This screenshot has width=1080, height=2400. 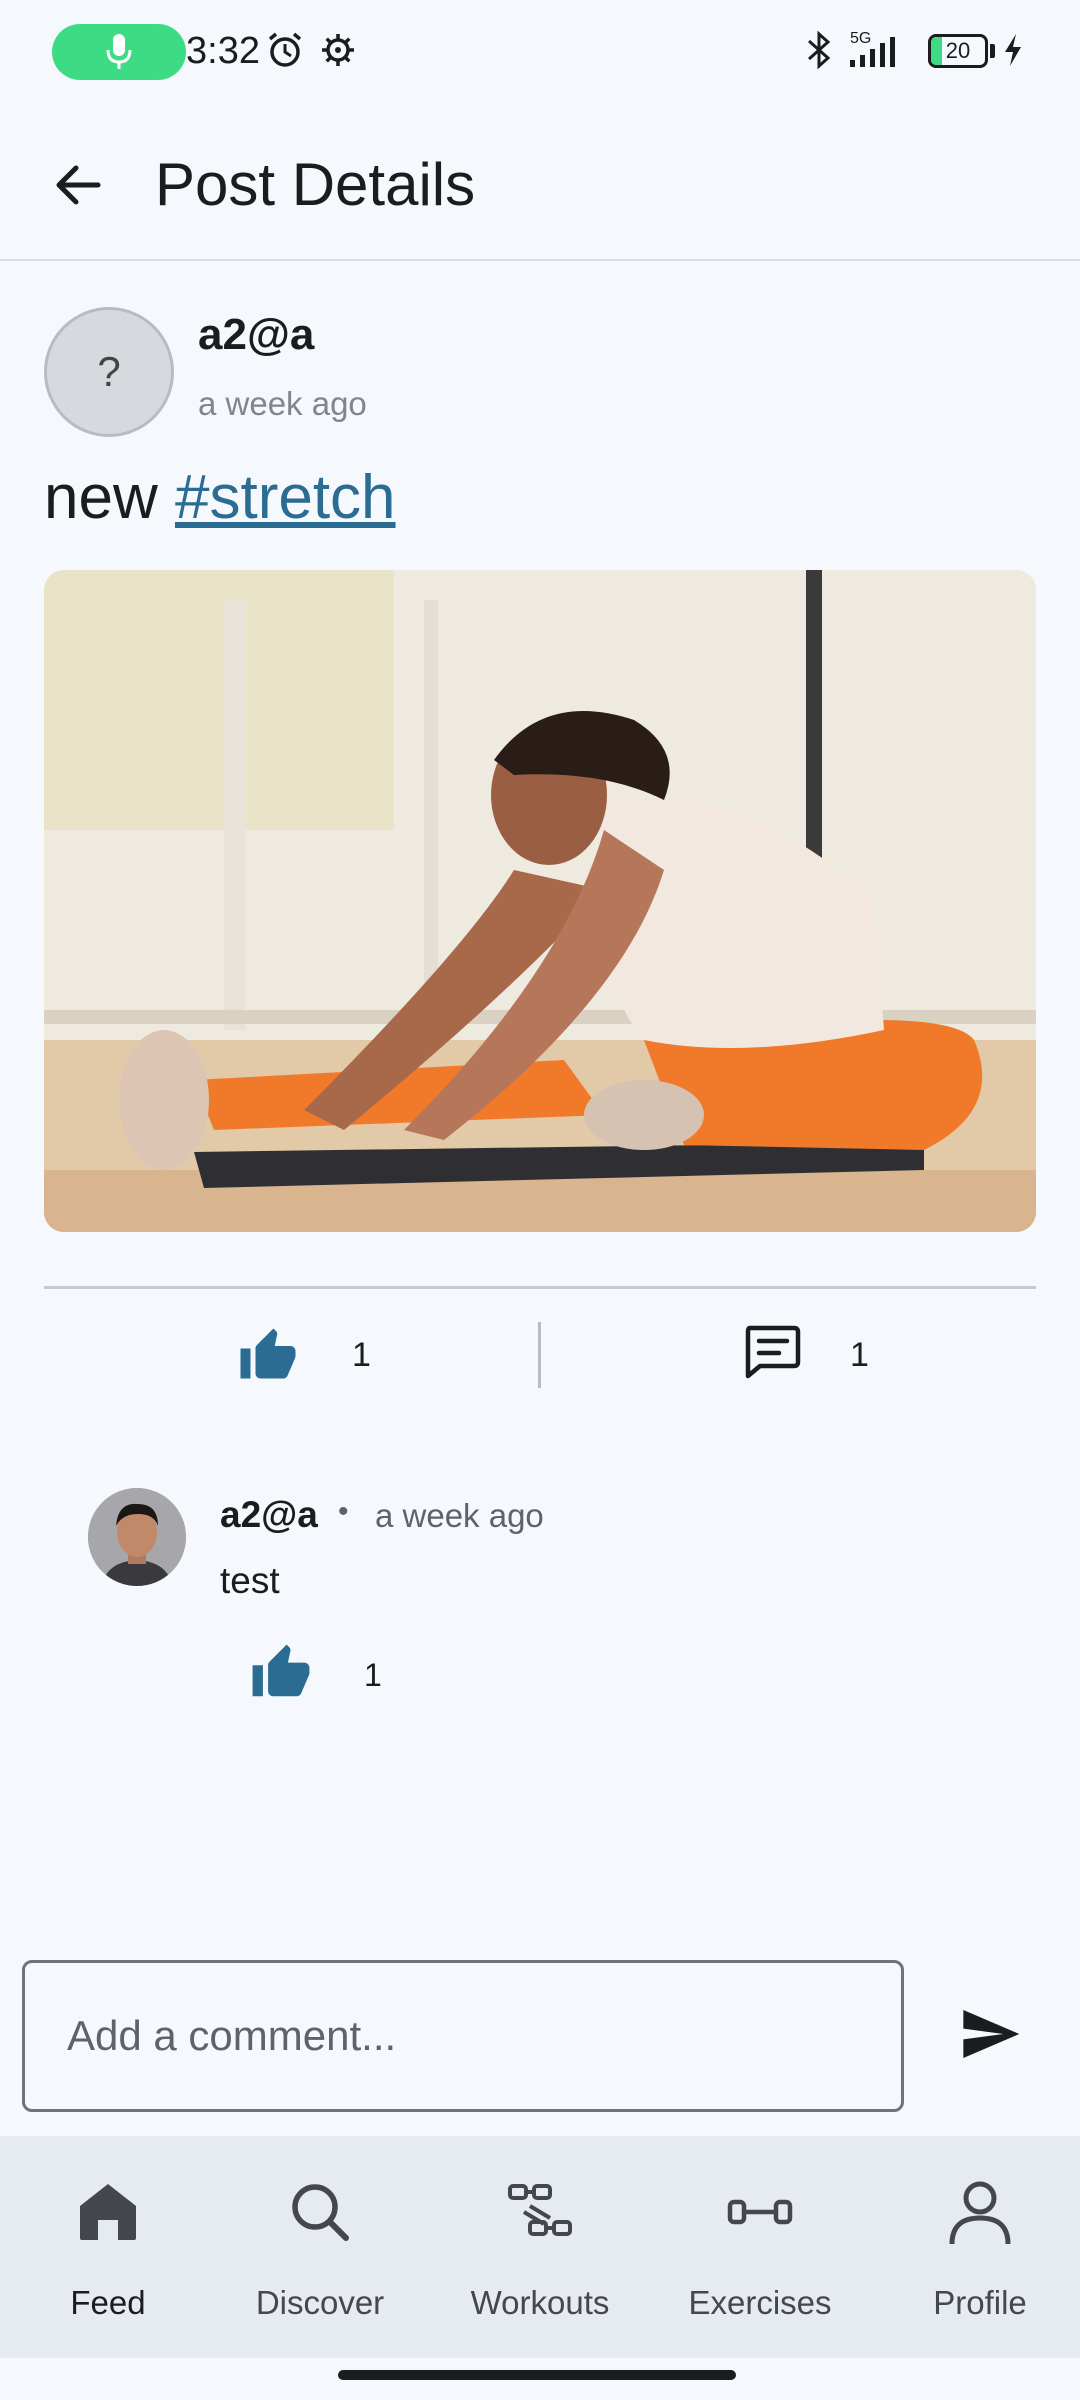 I want to click on back-button, so click(x=78, y=185).